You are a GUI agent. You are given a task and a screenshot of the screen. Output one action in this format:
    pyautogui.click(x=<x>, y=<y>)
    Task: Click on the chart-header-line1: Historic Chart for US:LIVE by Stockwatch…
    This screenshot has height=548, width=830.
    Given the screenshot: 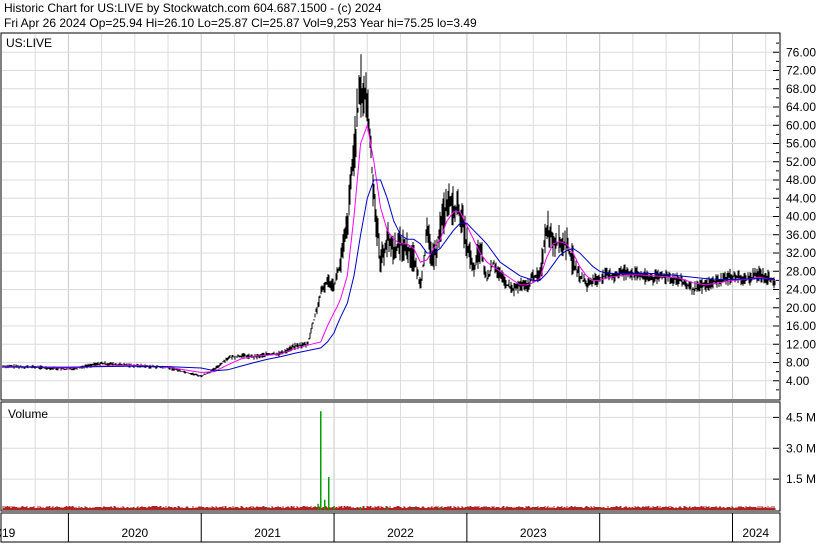 What is the action you would take?
    pyautogui.click(x=193, y=8)
    